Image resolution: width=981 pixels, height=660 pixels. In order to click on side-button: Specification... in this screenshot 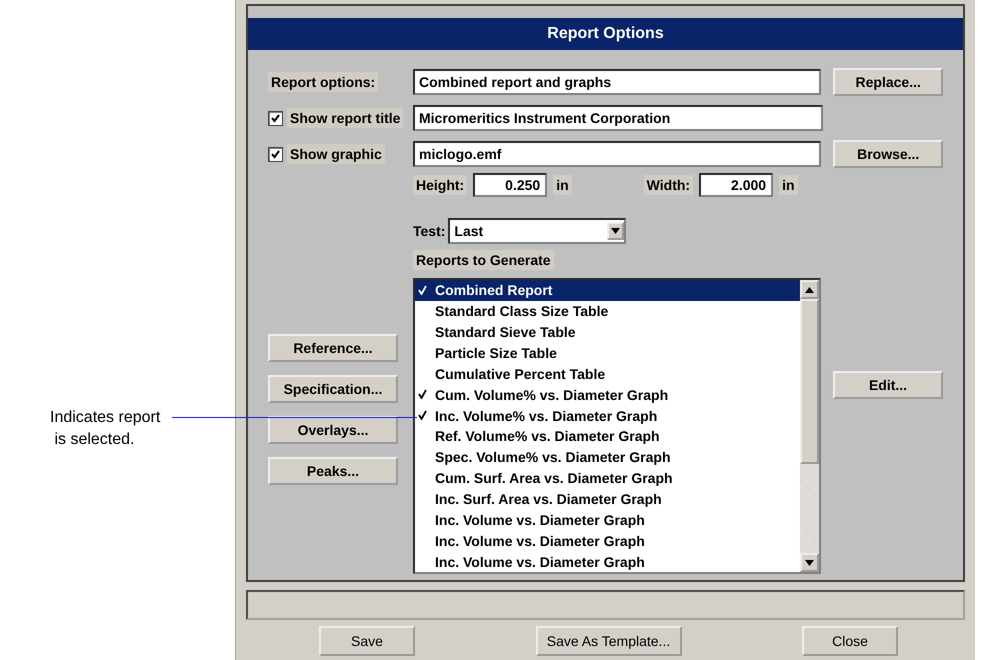, I will do `click(333, 389)`.